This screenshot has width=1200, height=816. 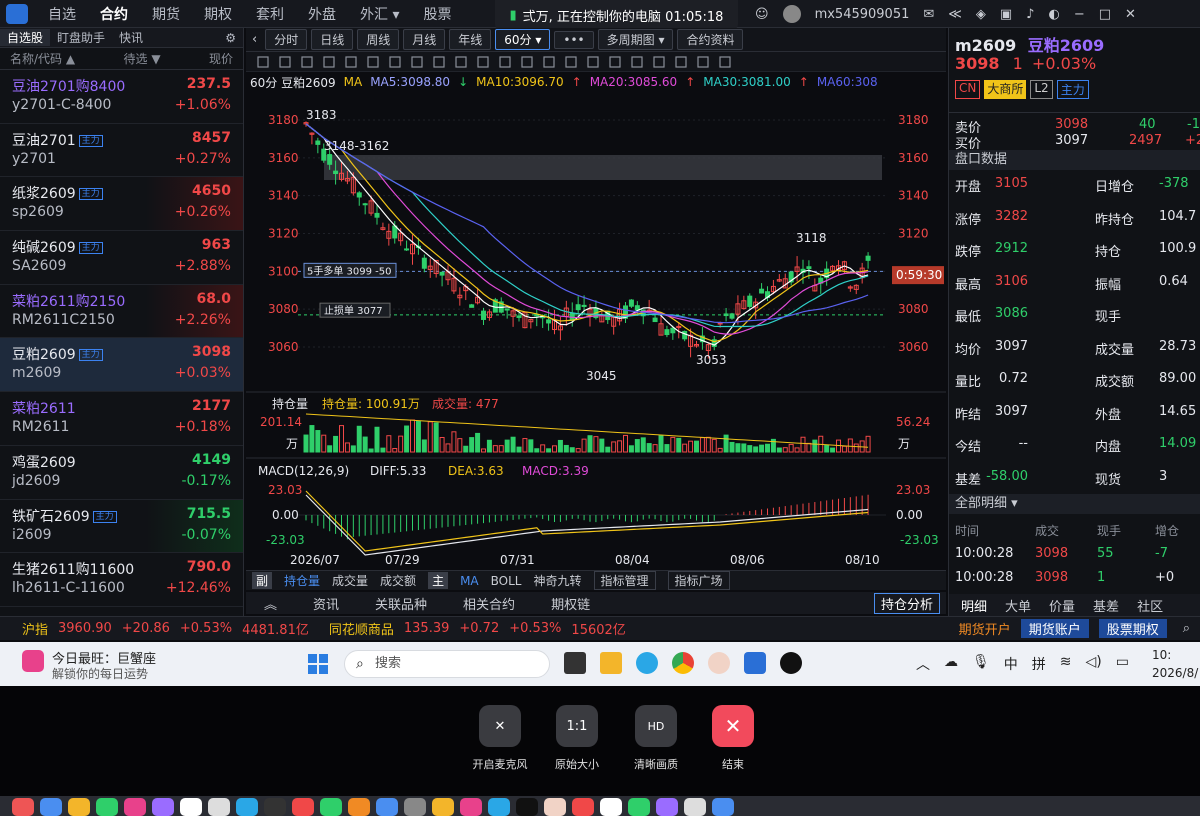 I want to click on windows-start-icon, so click(x=318, y=664).